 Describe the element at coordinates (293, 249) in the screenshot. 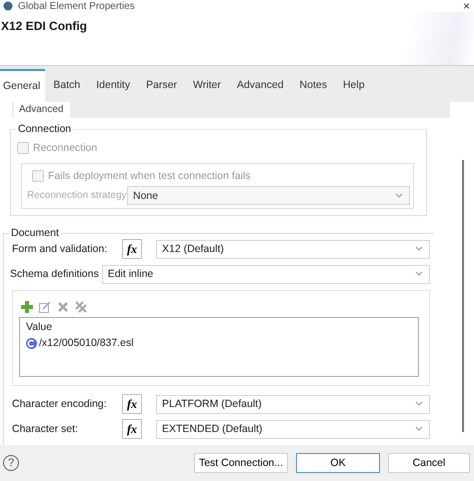

I see `dropdown: X12 (Default)` at that location.